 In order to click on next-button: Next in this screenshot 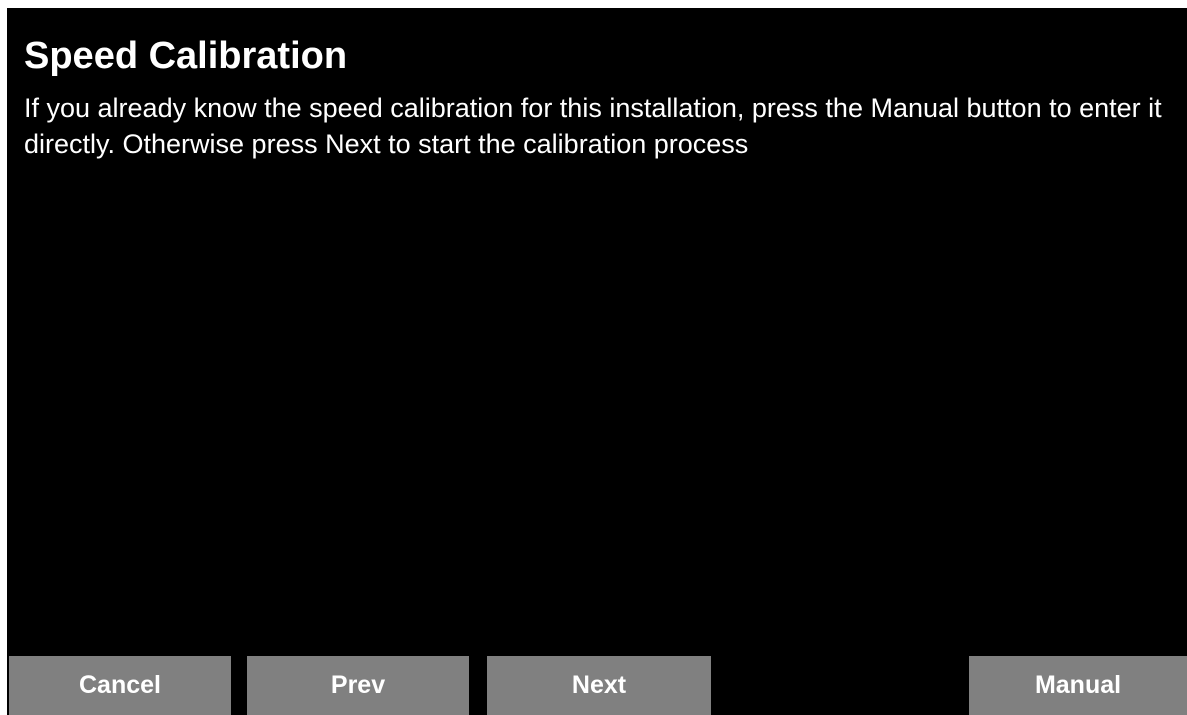, I will do `click(599, 685)`.